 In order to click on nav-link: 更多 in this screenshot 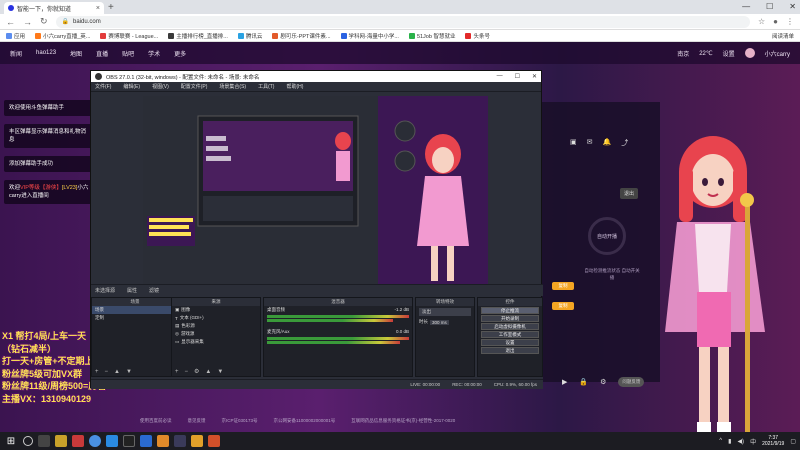, I will do `click(180, 53)`.